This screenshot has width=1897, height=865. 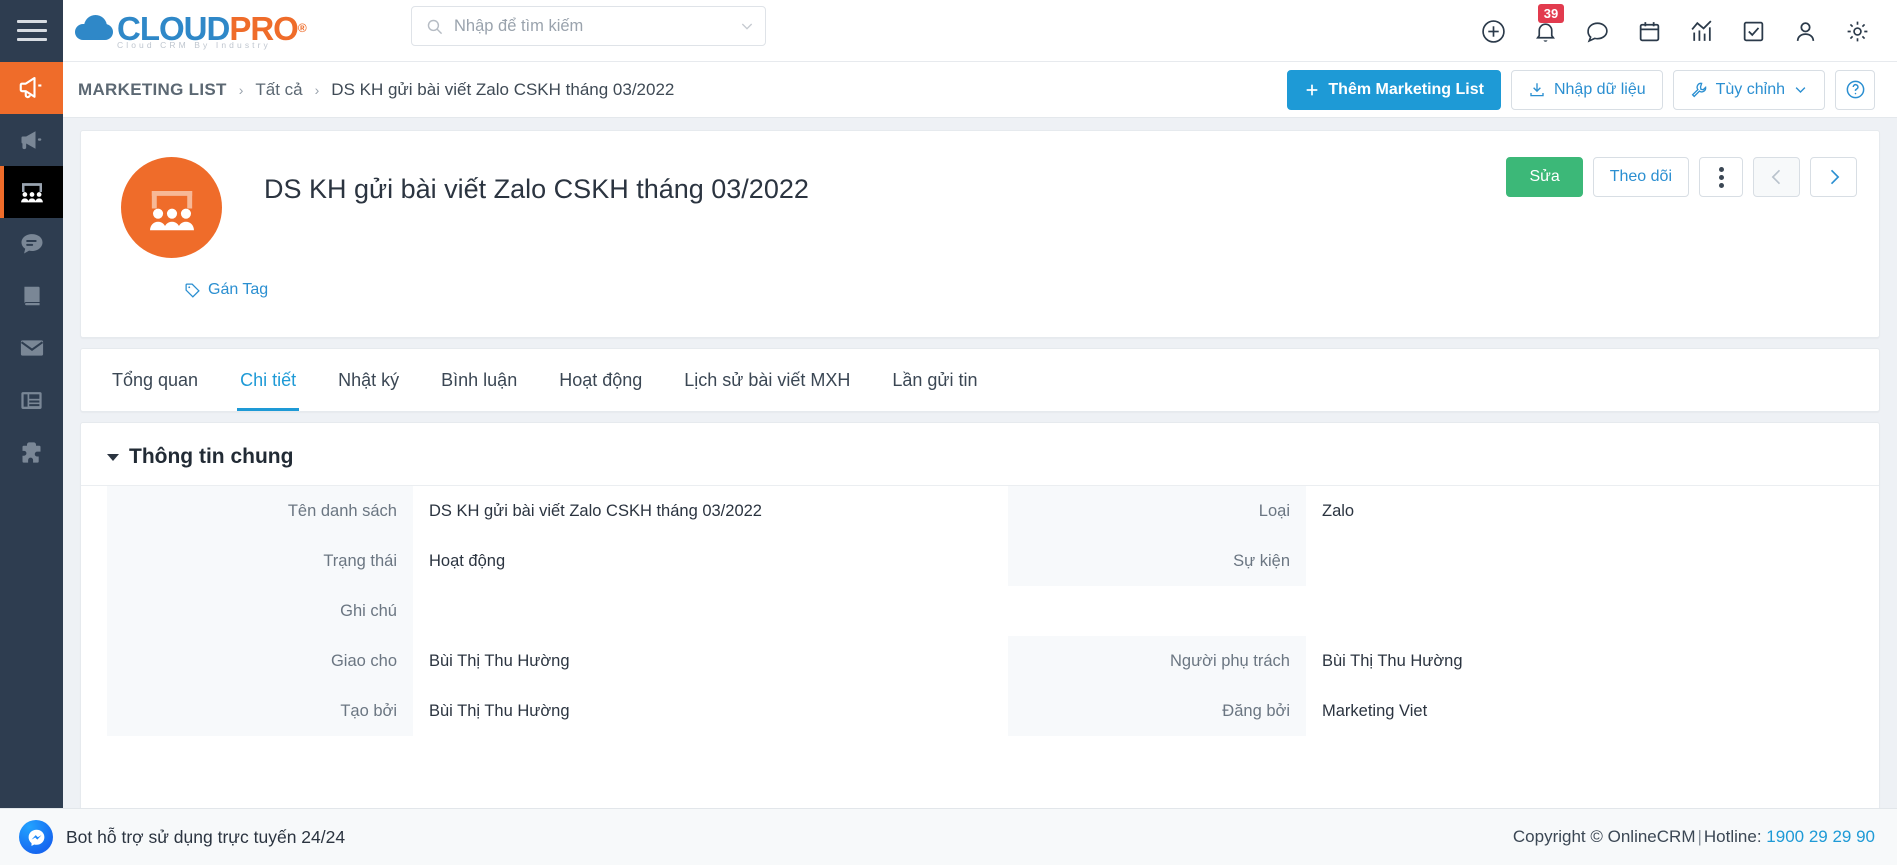 What do you see at coordinates (31, 244) in the screenshot?
I see `sidebar-item-sms` at bounding box center [31, 244].